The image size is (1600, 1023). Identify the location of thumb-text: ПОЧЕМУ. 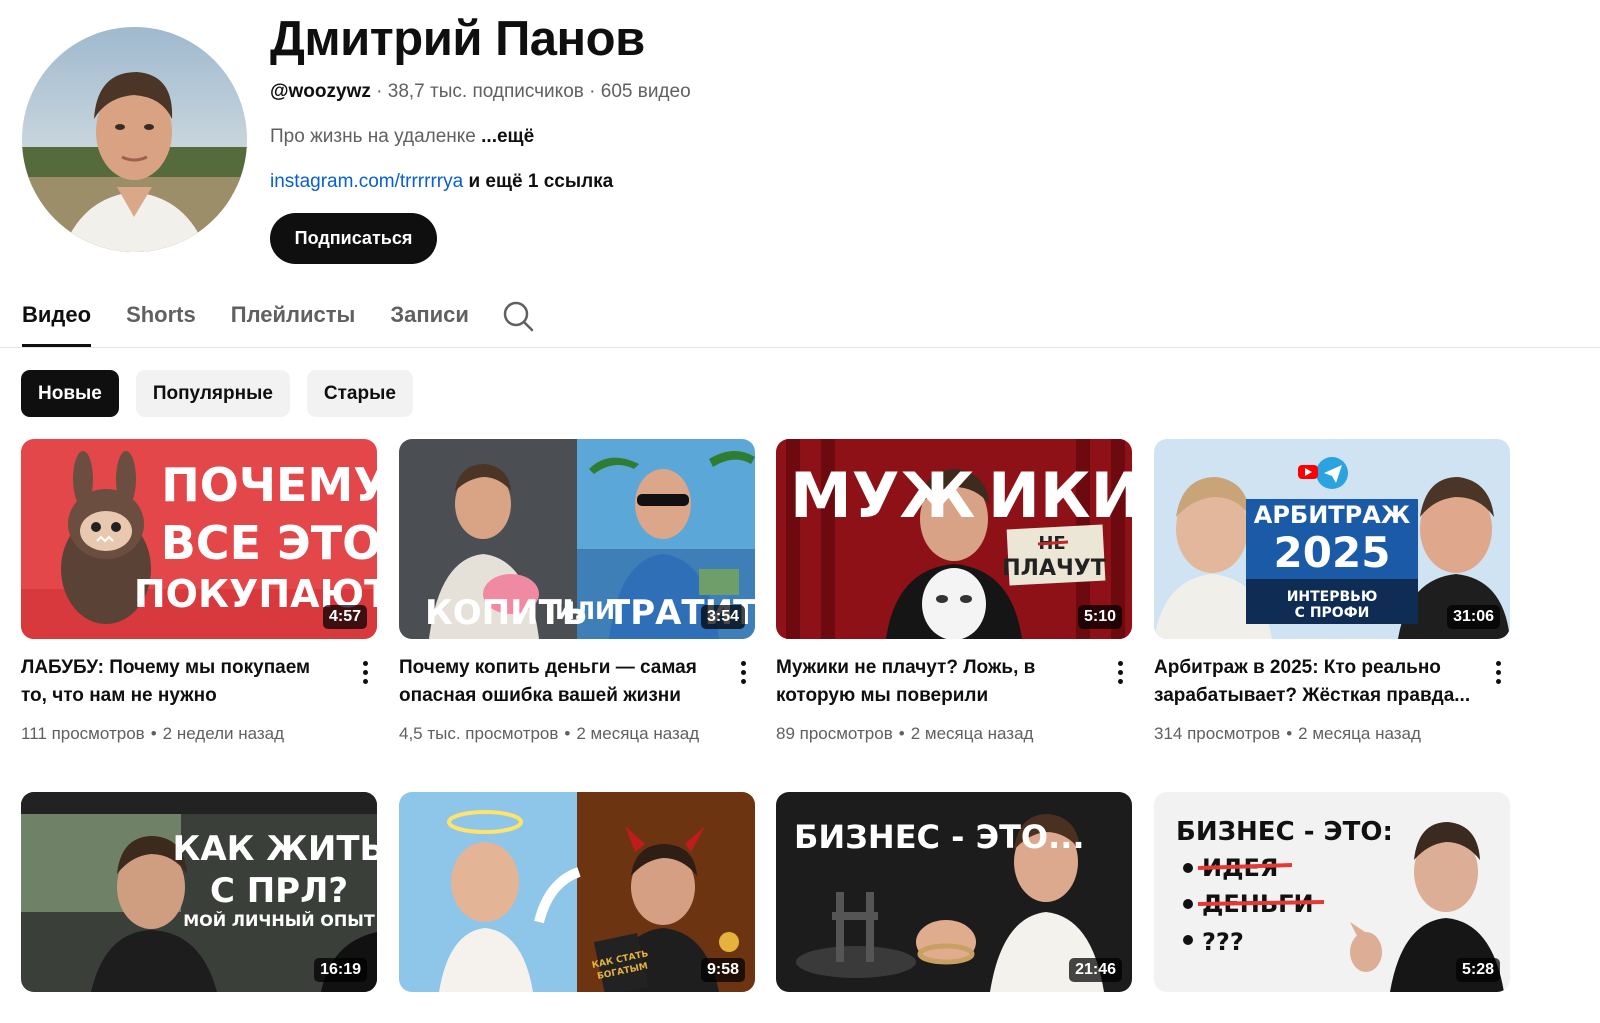
(269, 485).